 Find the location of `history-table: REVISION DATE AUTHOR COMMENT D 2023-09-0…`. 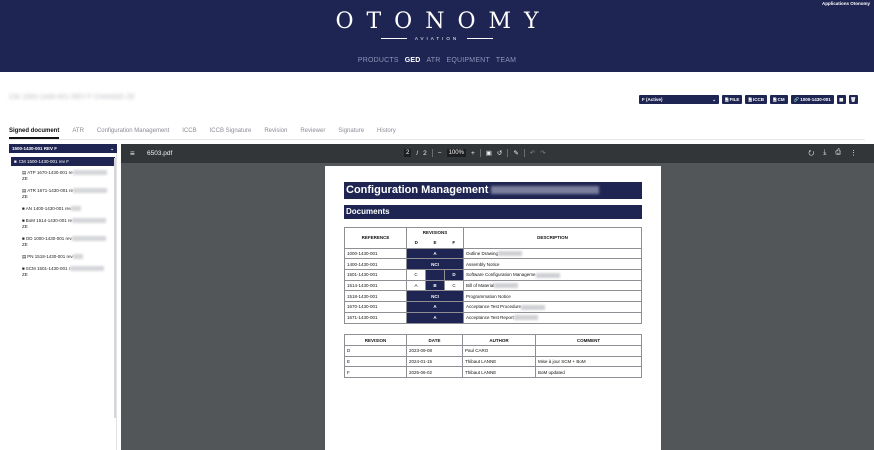

history-table: REVISION DATE AUTHOR COMMENT D 2023-09-0… is located at coordinates (493, 356).